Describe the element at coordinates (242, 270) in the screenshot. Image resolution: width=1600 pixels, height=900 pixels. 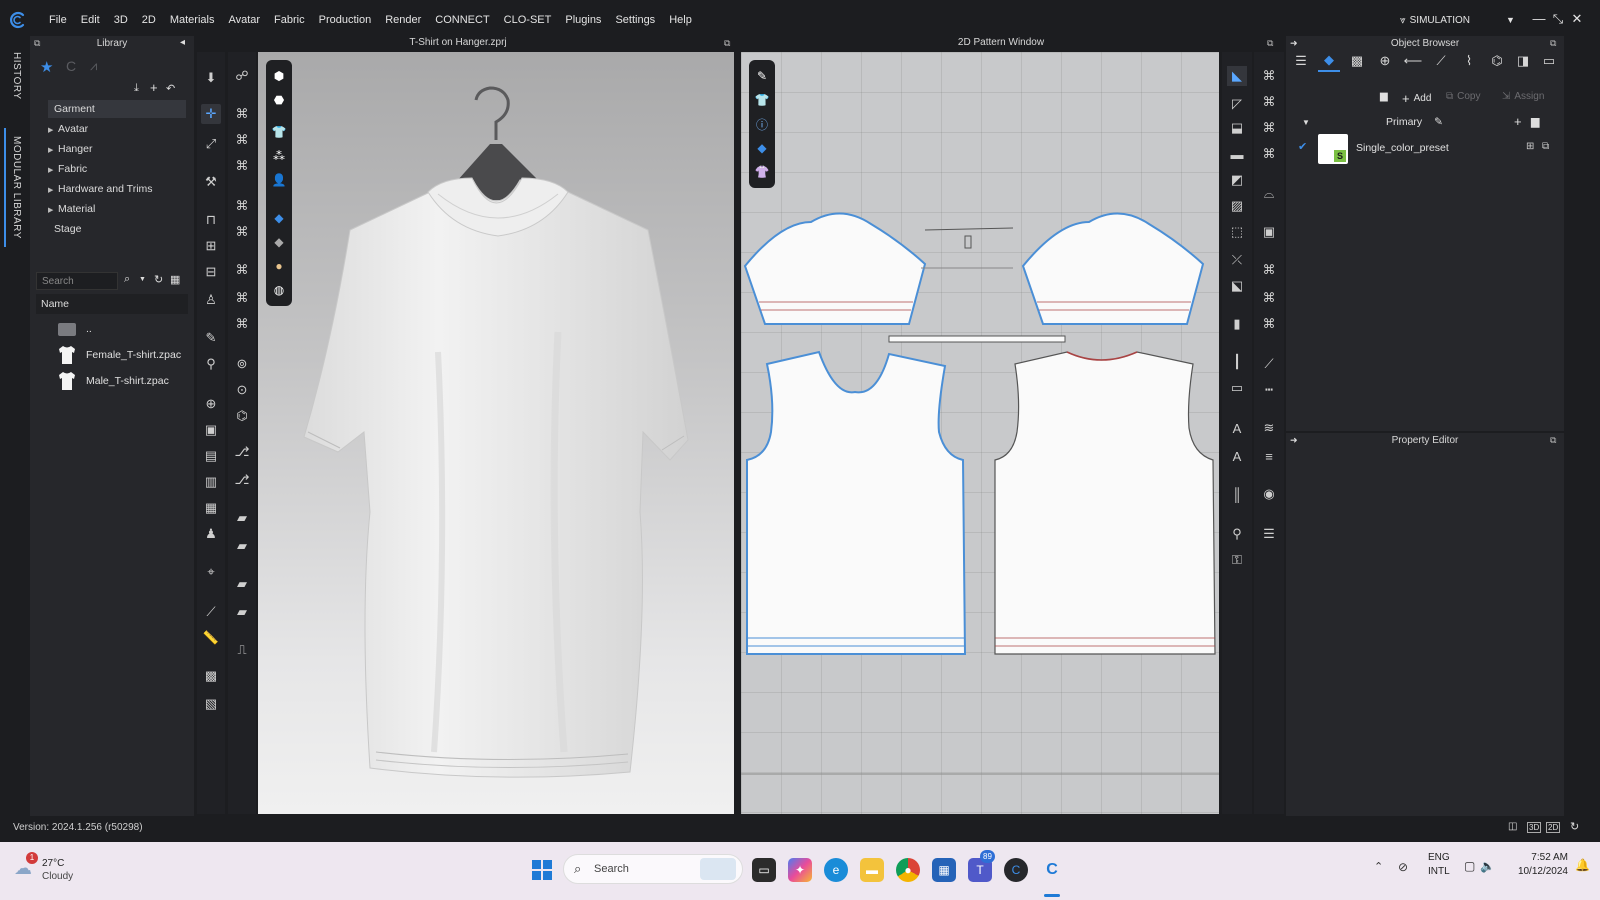
I see `topstitch-icon: ⌘` at that location.